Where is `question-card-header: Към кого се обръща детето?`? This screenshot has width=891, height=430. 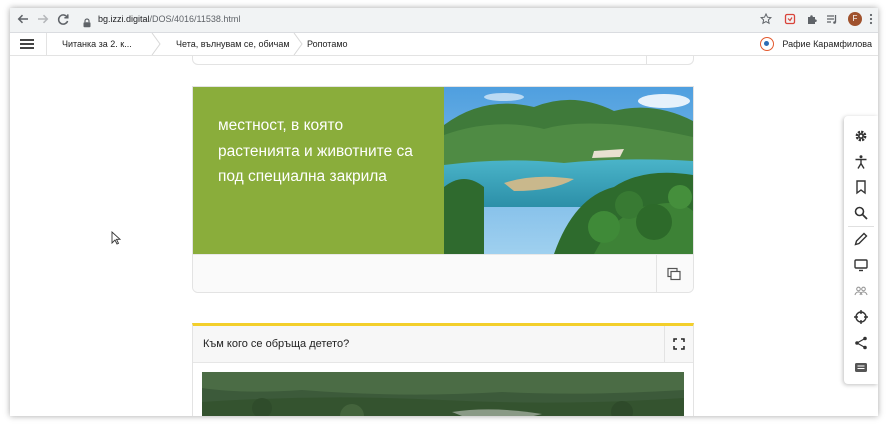
question-card-header: Към кого се обръща детето? is located at coordinates (443, 344).